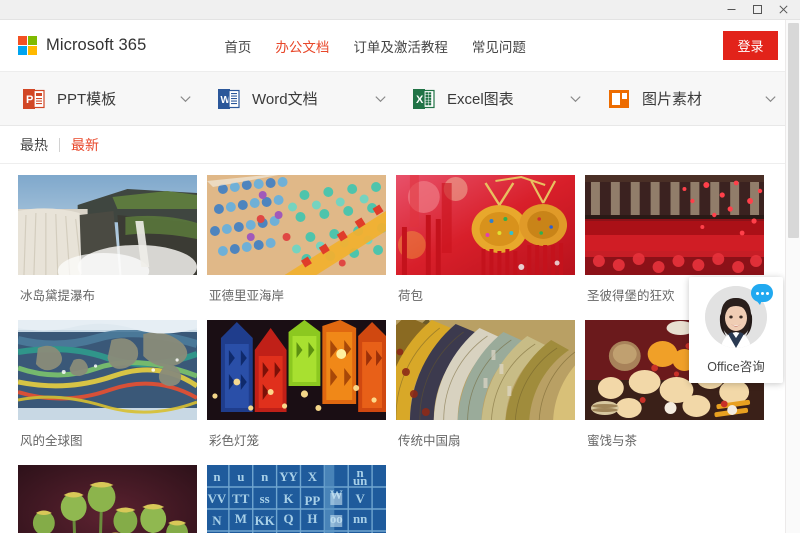 This screenshot has width=800, height=533. I want to click on thumbnail-beach-umbrellas, so click(296, 225).